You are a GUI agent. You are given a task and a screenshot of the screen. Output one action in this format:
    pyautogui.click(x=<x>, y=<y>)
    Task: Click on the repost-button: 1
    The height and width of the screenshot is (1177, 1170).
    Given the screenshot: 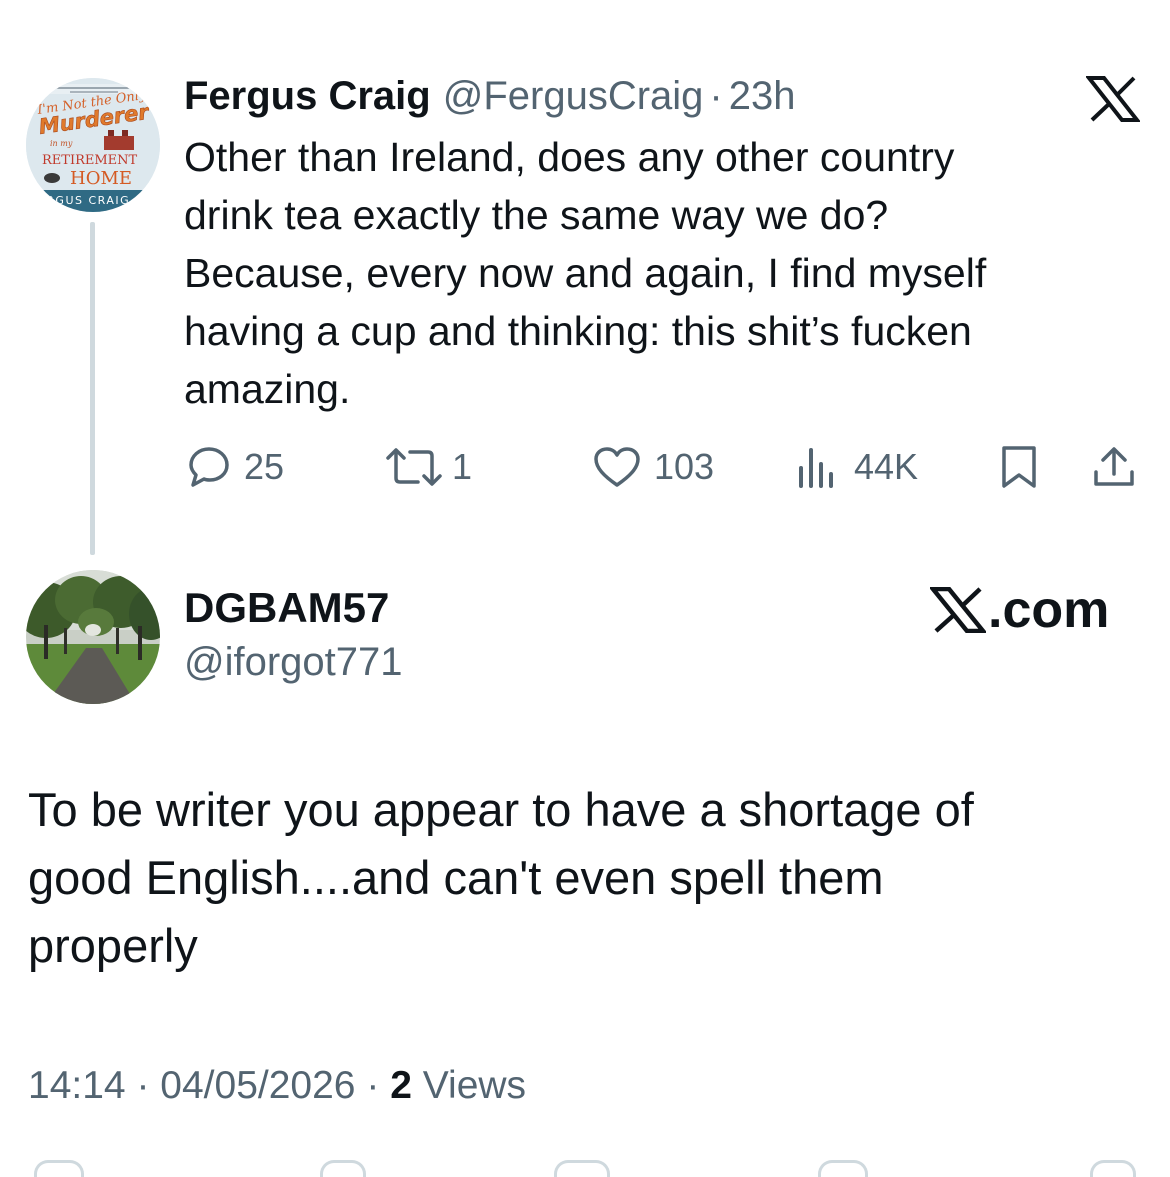 What is the action you would take?
    pyautogui.click(x=428, y=467)
    